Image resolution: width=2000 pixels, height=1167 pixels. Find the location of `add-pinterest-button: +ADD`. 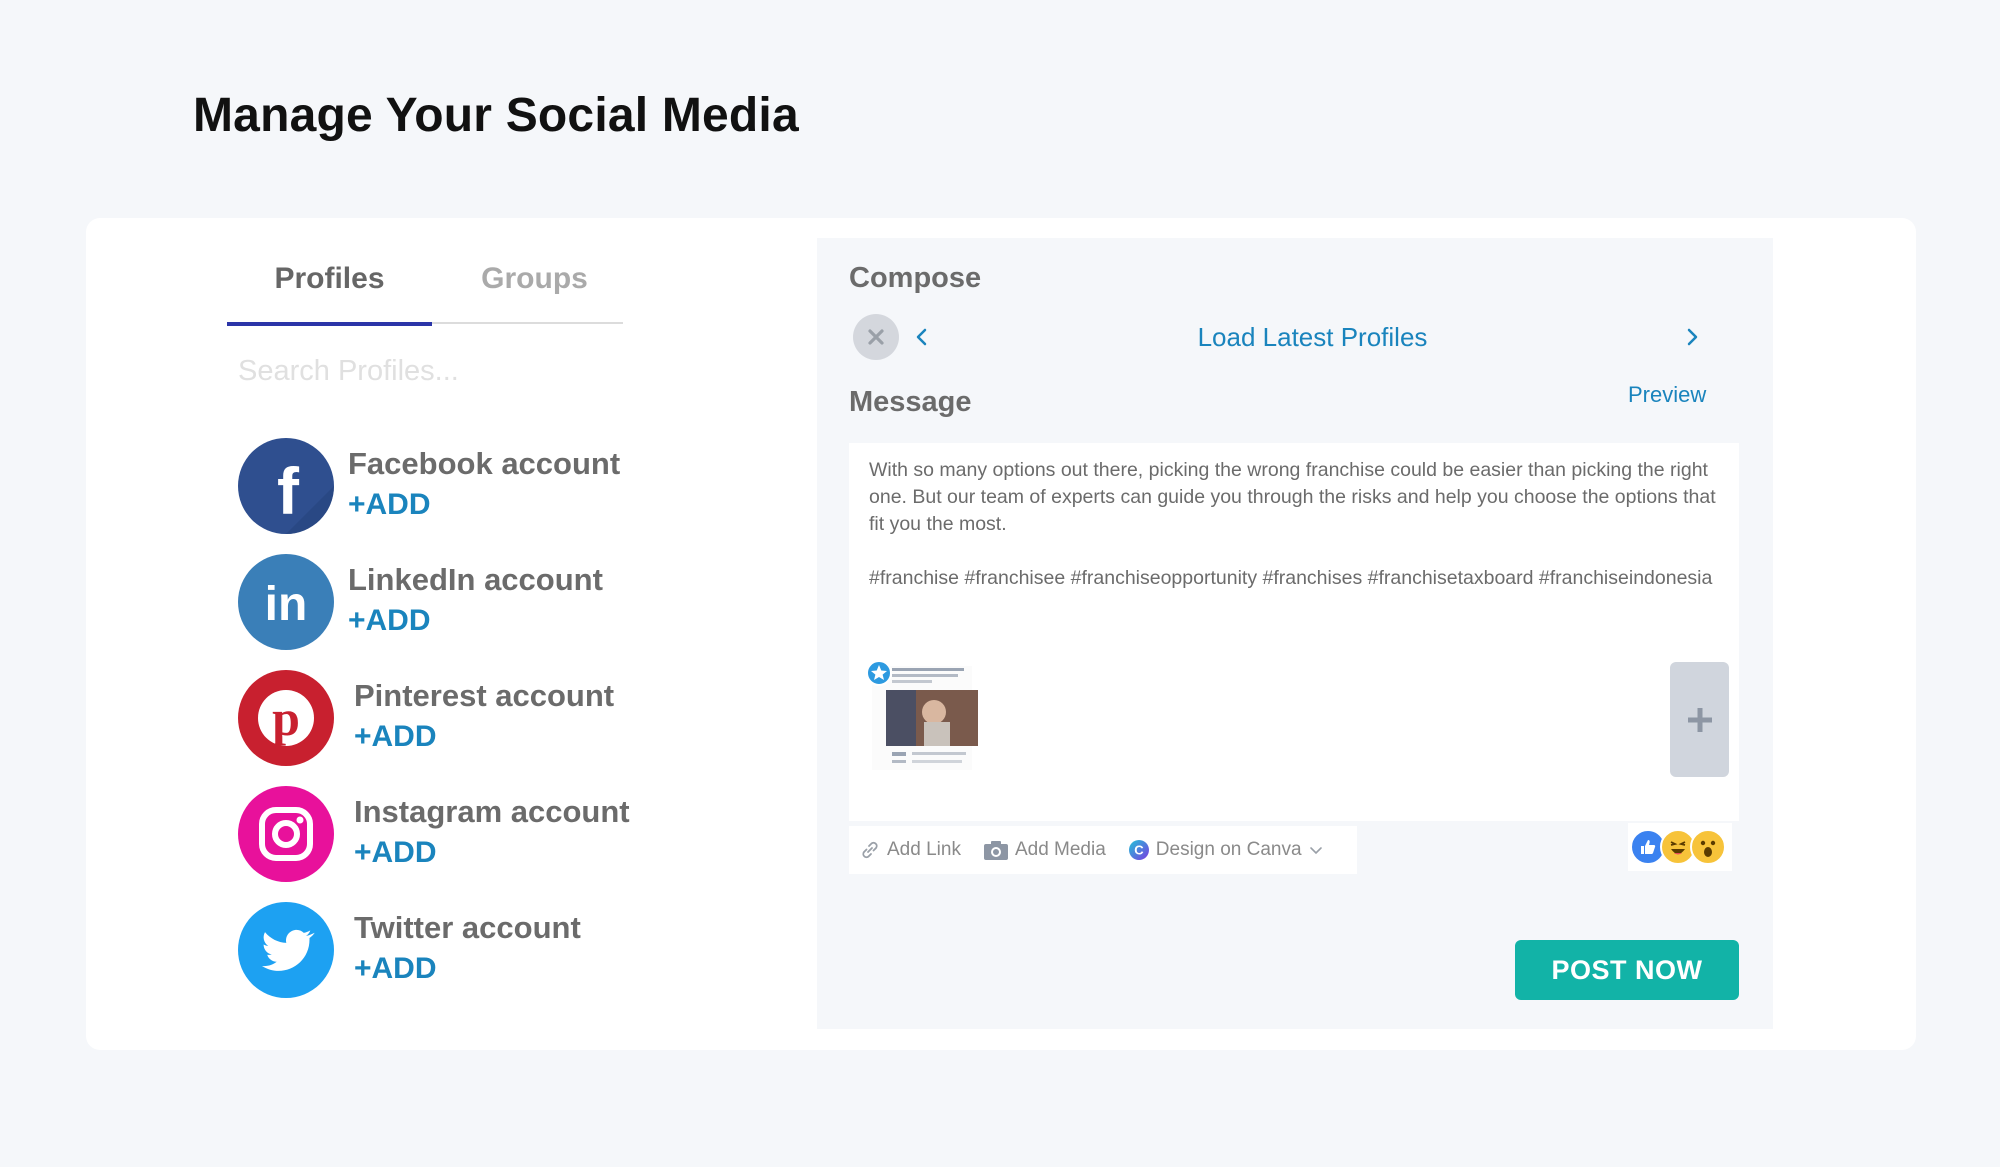

add-pinterest-button: +ADD is located at coordinates (395, 737).